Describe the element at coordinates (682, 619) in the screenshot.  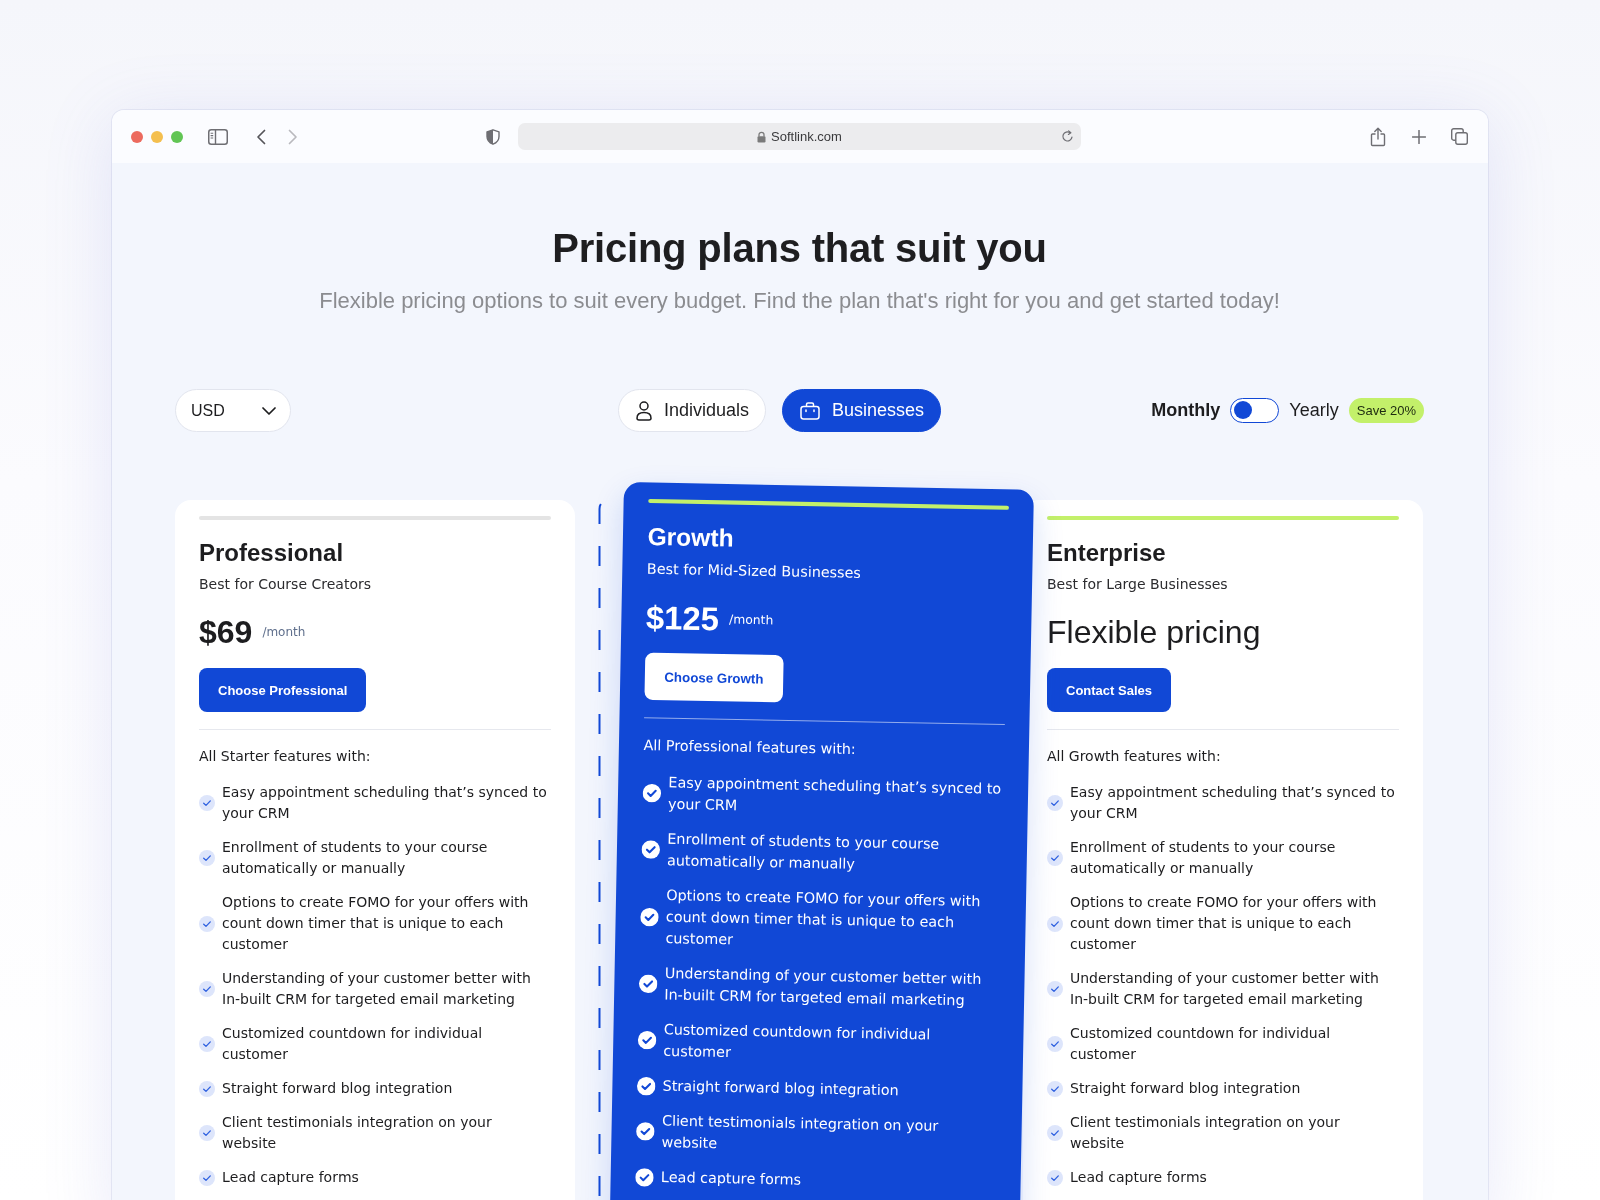
I see `plan-price: $125` at that location.